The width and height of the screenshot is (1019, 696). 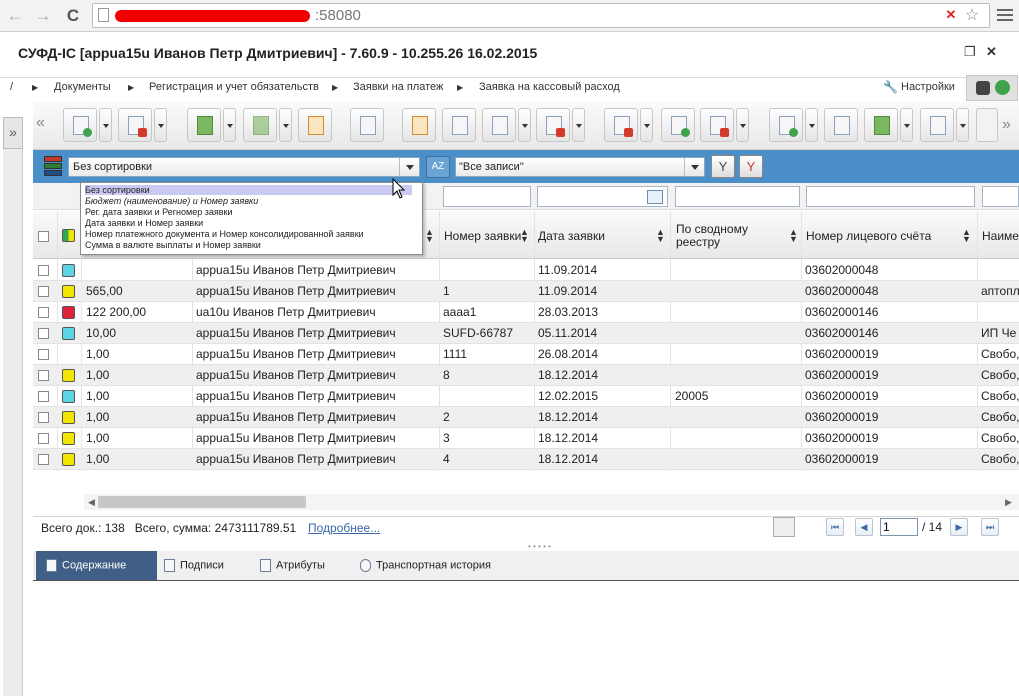 What do you see at coordinates (315, 125) in the screenshot?
I see `print-button` at bounding box center [315, 125].